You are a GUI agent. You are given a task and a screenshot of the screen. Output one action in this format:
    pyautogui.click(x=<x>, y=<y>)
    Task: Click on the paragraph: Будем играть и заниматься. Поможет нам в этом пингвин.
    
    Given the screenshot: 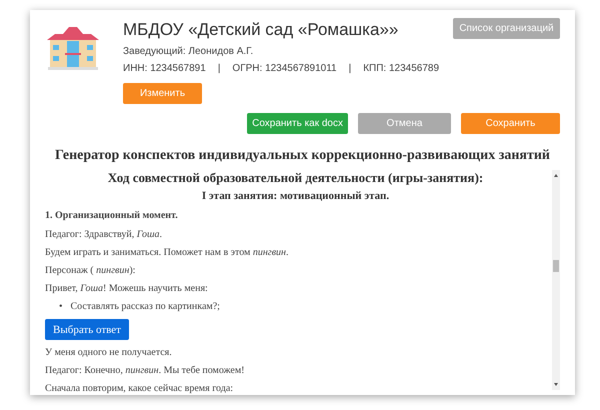 What is the action you would take?
    pyautogui.click(x=167, y=252)
    